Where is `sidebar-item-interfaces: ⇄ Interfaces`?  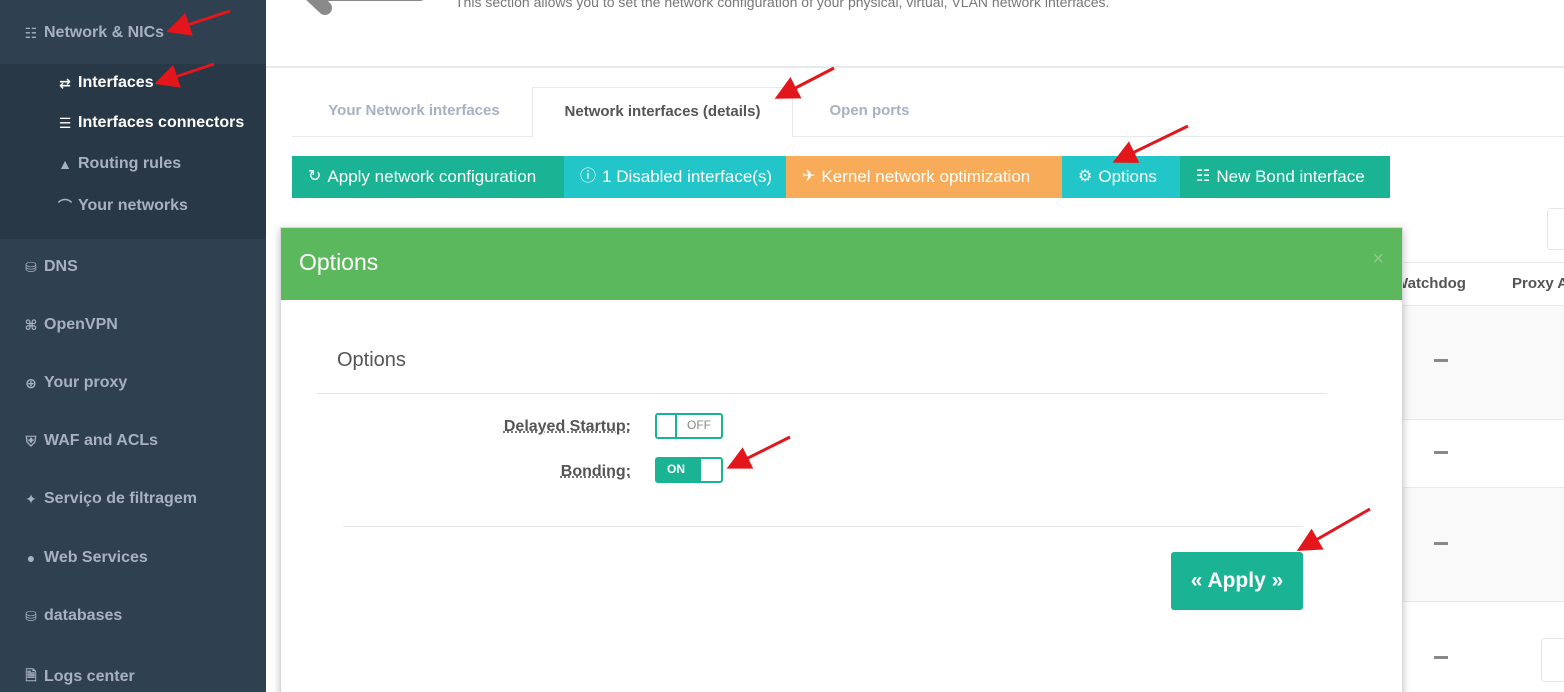
sidebar-item-interfaces: ⇄ Interfaces is located at coordinates (105, 83).